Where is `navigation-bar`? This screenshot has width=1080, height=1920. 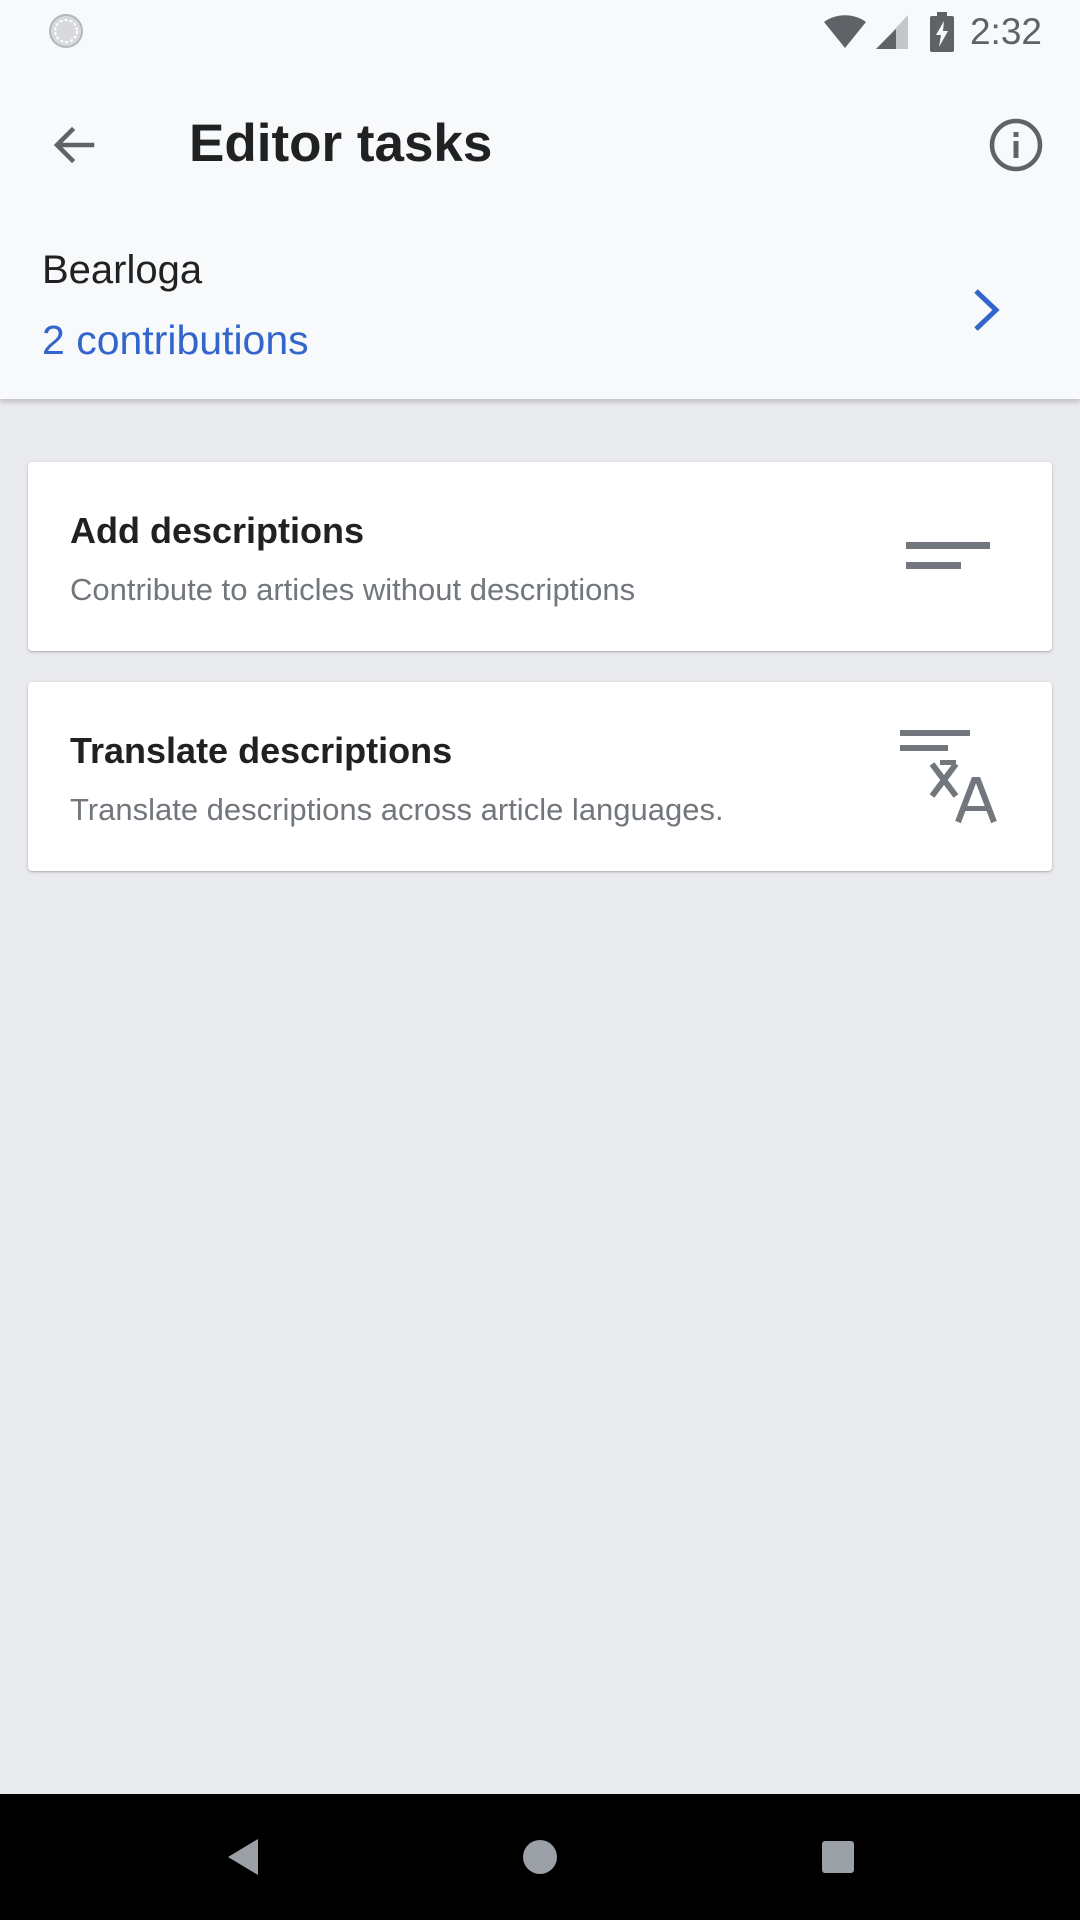 navigation-bar is located at coordinates (540, 1857).